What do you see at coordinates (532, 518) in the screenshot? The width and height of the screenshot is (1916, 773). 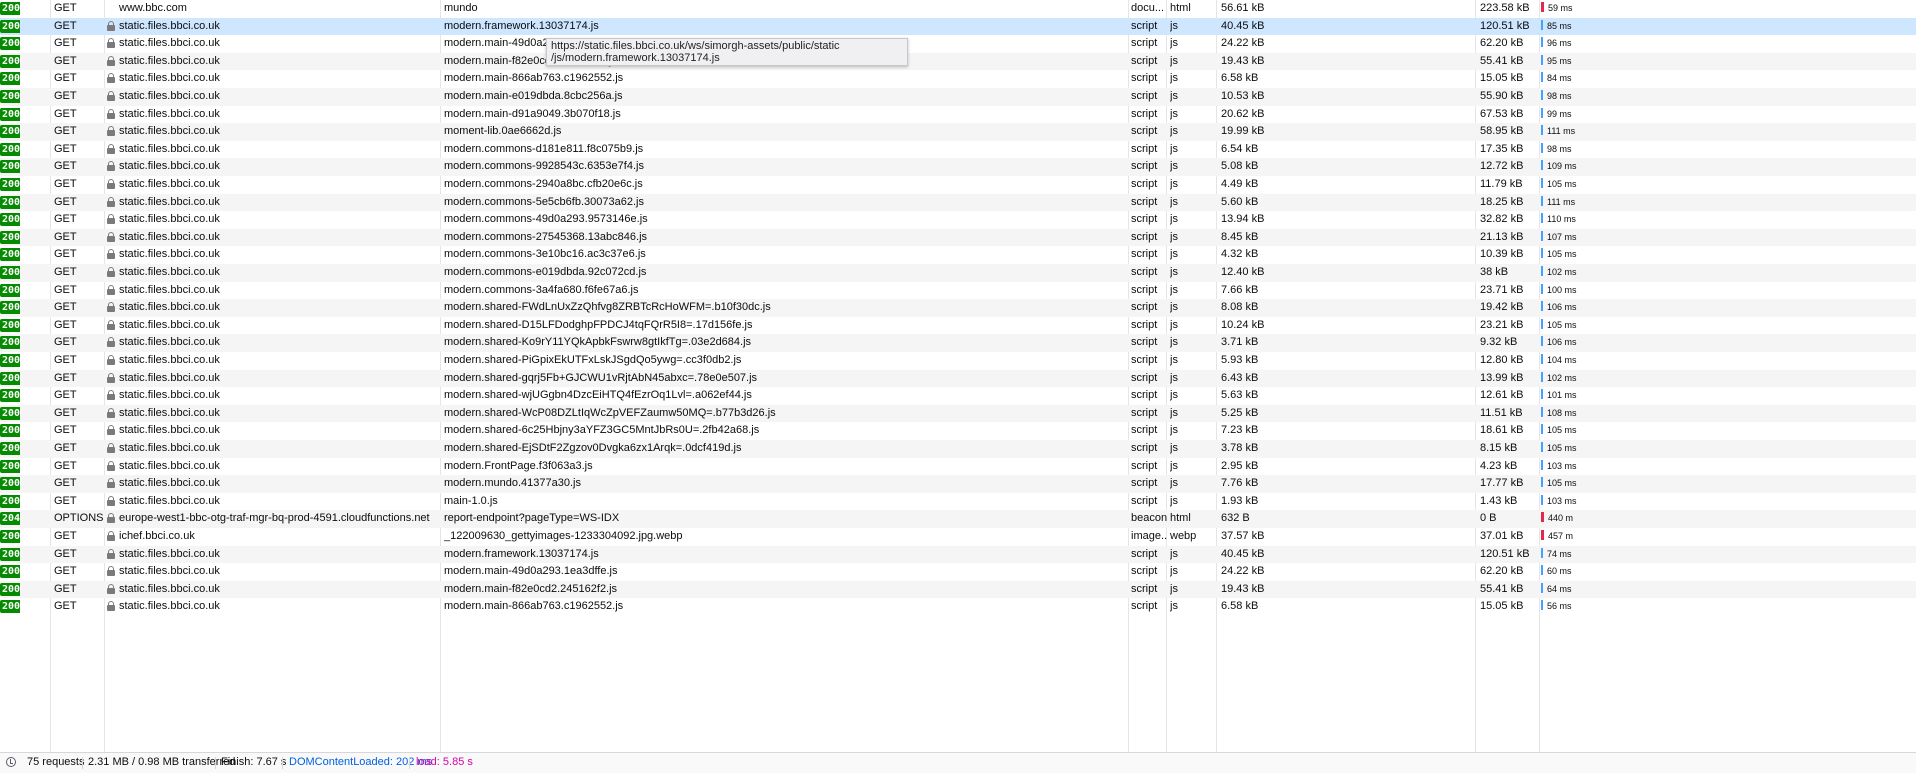 I see `file-cell: report-endpoint?pageType=WS-IDX` at bounding box center [532, 518].